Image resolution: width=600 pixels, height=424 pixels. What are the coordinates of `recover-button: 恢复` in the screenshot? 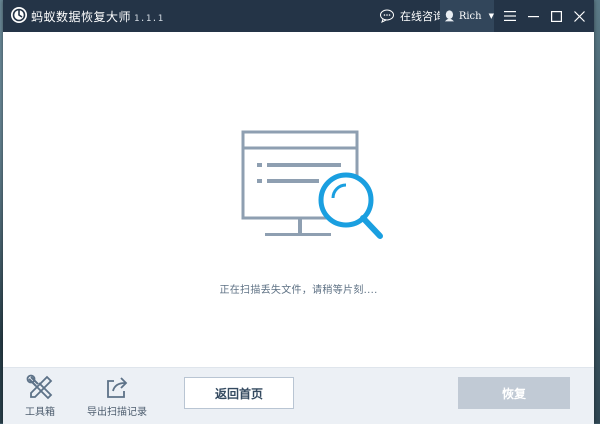 It's located at (514, 393).